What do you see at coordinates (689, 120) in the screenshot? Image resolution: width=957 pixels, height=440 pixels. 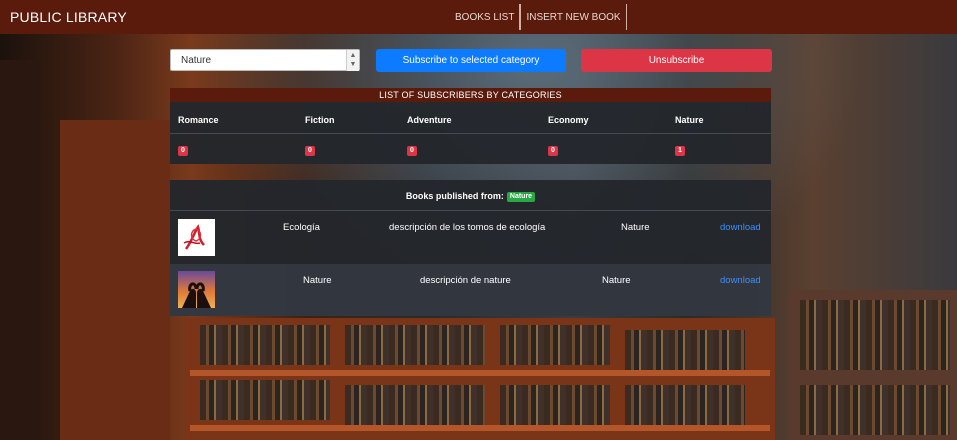 I see `column-header-nature: Nature` at bounding box center [689, 120].